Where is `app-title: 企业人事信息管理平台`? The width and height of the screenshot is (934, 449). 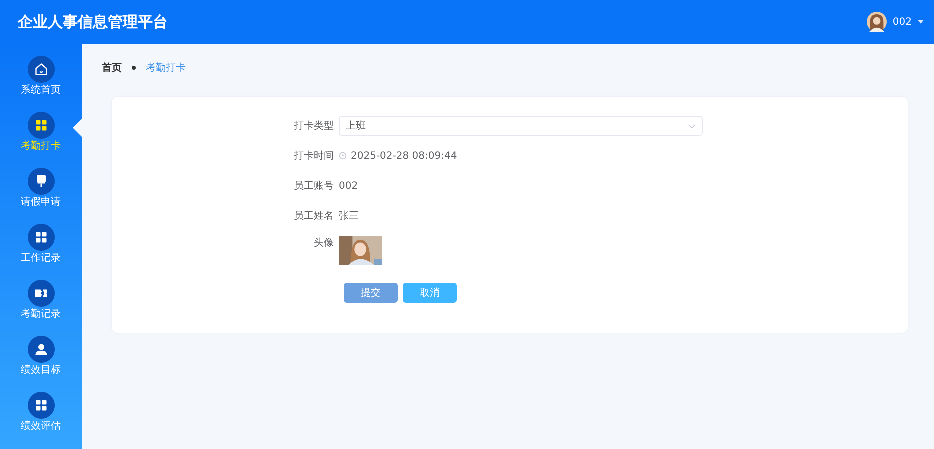 app-title: 企业人事信息管理平台 is located at coordinates (93, 22).